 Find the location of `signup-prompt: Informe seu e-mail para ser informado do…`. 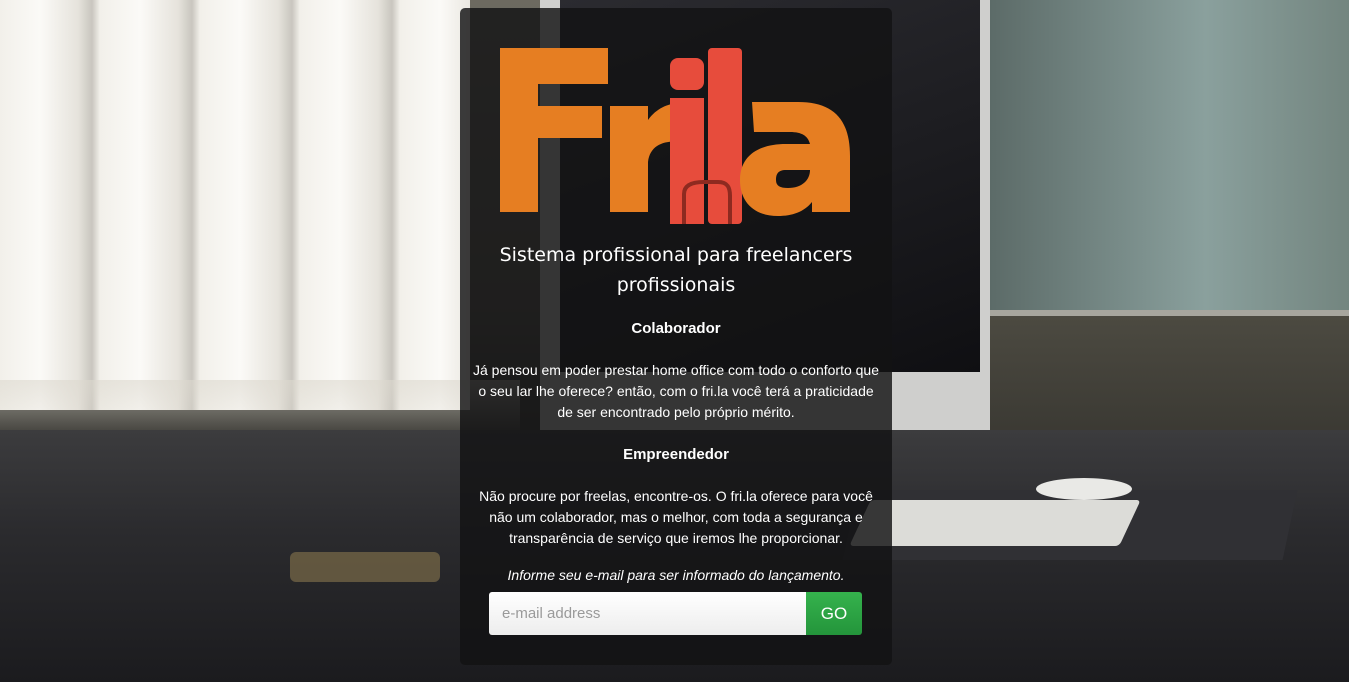

signup-prompt: Informe seu e-mail para ser informado do… is located at coordinates (676, 575).